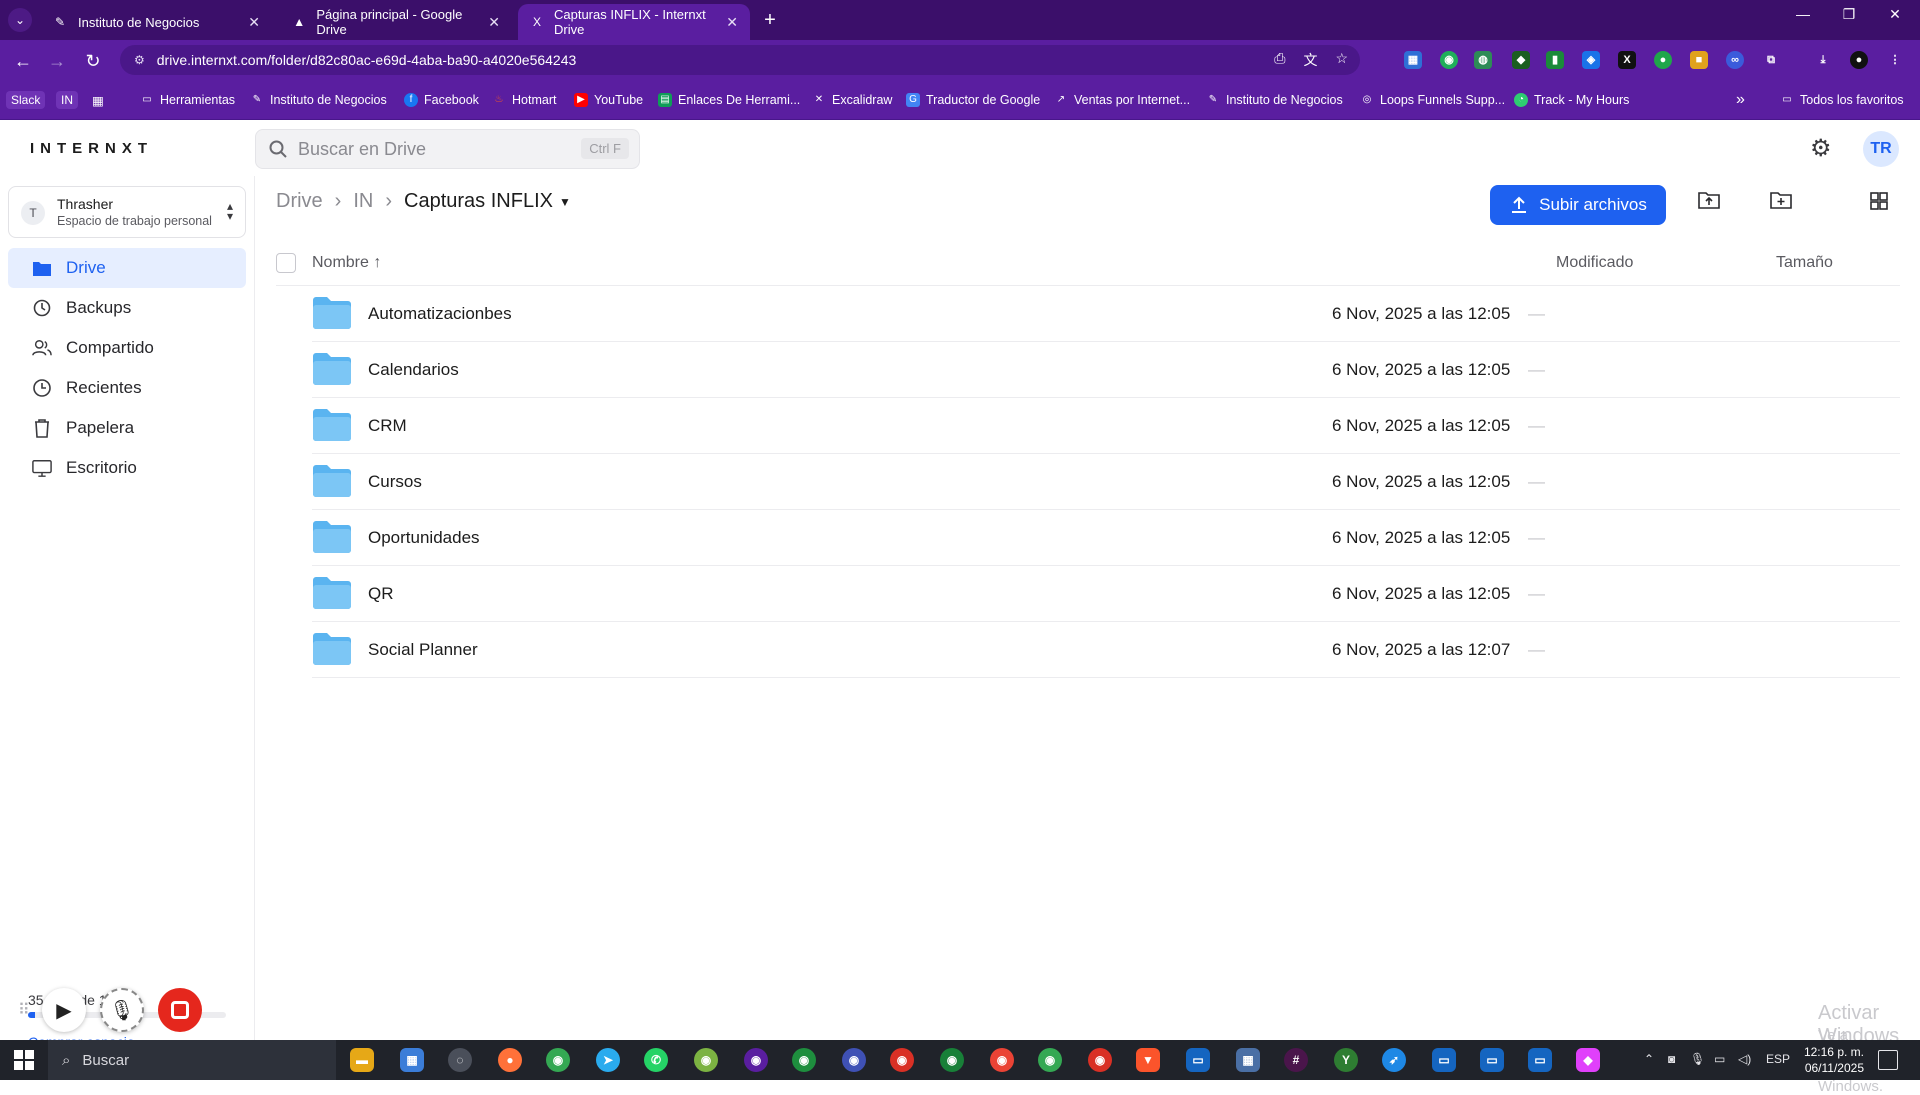 The image size is (1920, 1095). I want to click on select-all-checkbox, so click(286, 263).